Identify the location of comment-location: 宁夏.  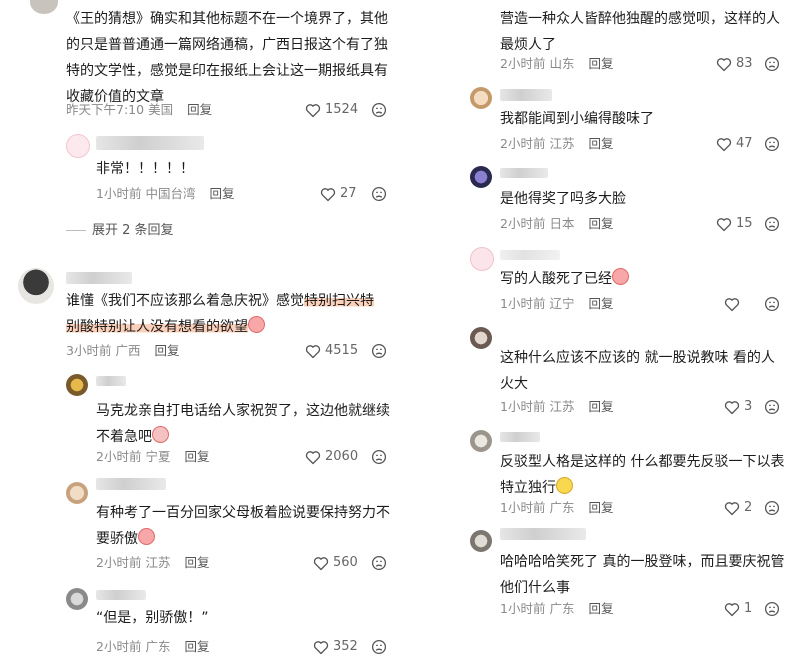
(158, 456).